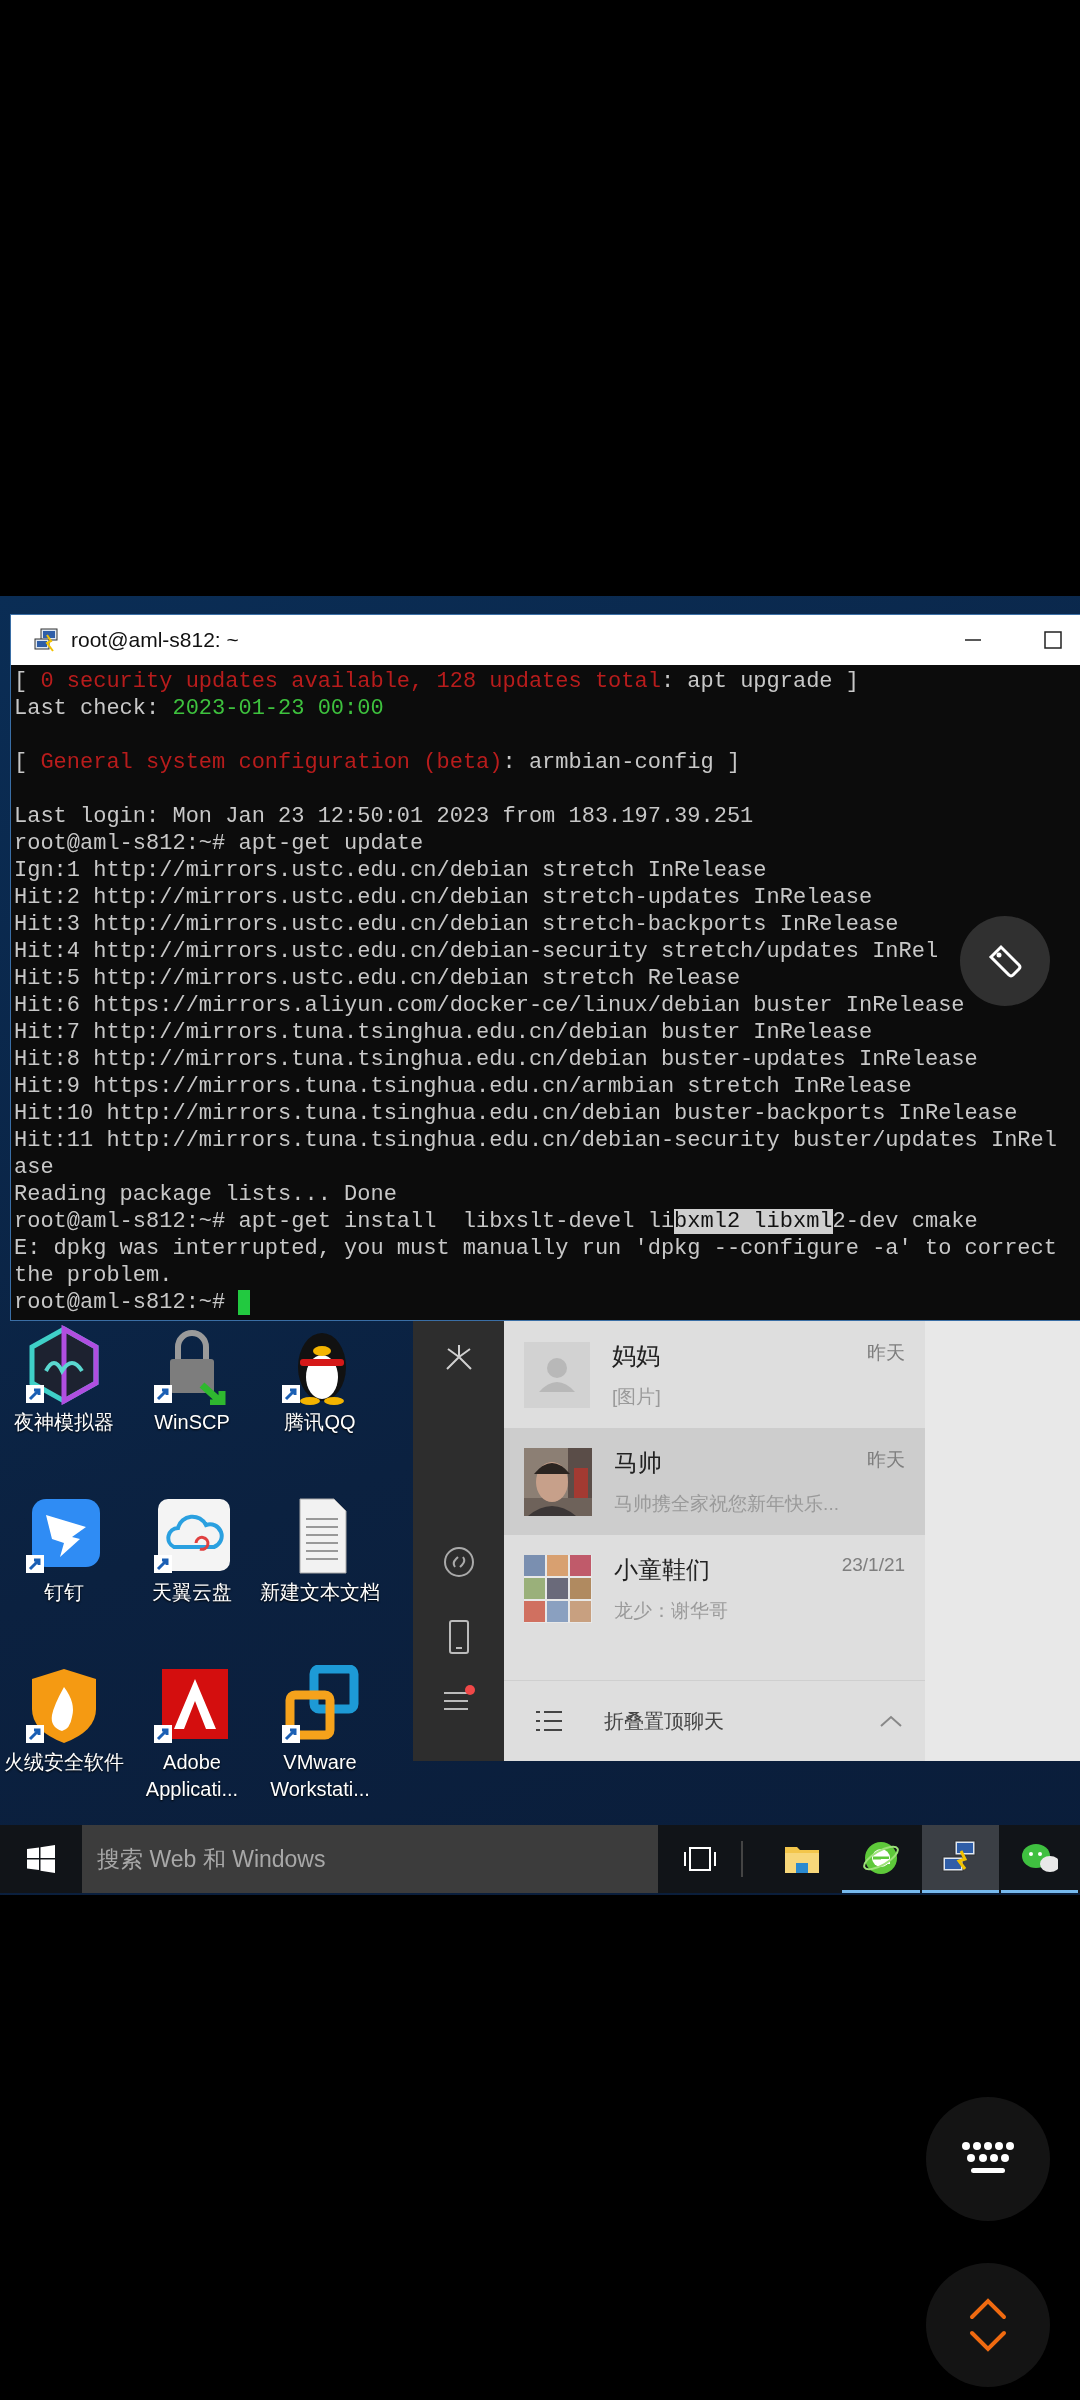 The height and width of the screenshot is (2400, 1080). What do you see at coordinates (960, 1859) in the screenshot?
I see `taskbar-button` at bounding box center [960, 1859].